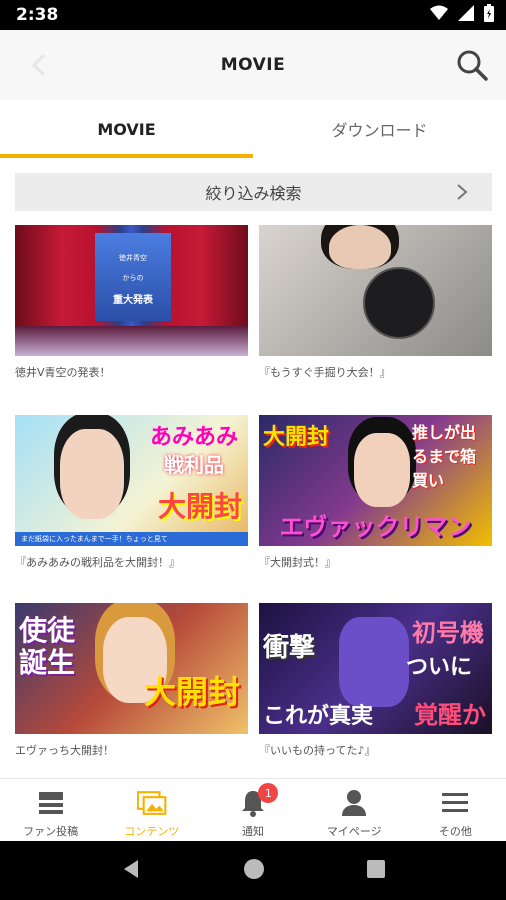  Describe the element at coordinates (455, 803) in the screenshot. I see `menu-icon` at that location.